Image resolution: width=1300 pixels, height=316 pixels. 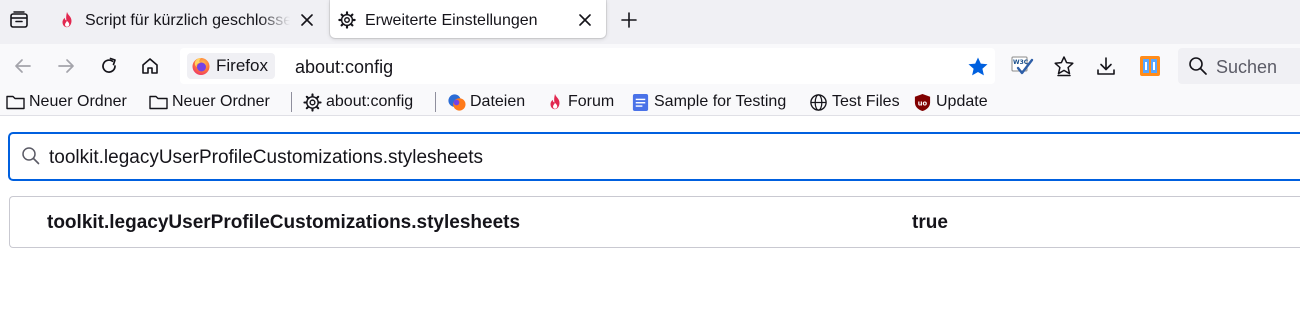 I want to click on identity-label: Firefox, so click(x=242, y=65).